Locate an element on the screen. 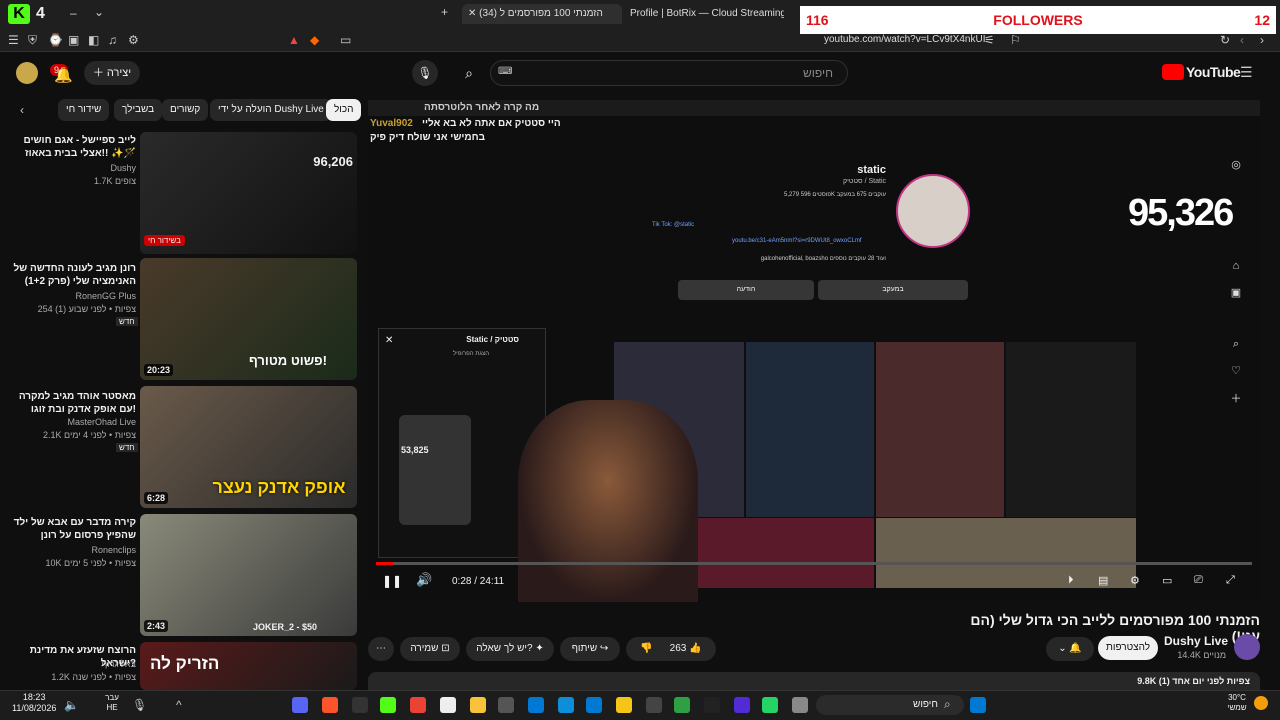 This screenshot has height=720, width=1280. miniplayer-icon: ▭ is located at coordinates (1167, 580).